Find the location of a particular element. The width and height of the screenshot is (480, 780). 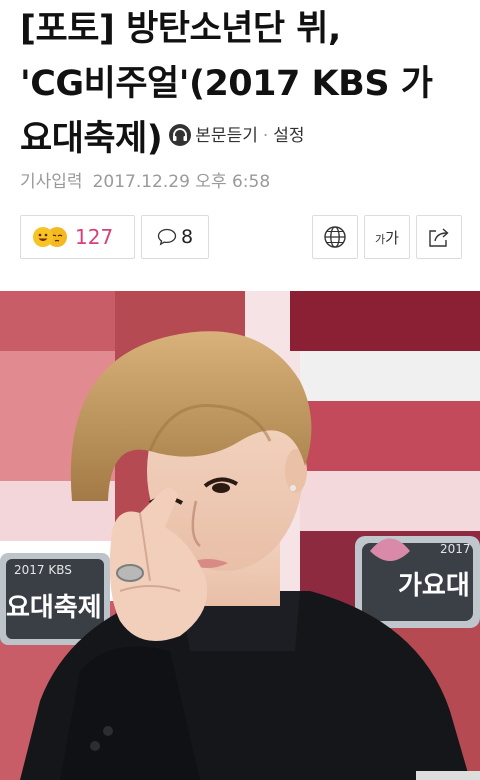

backdrop-text-right-small: 2017 is located at coordinates (455, 549).